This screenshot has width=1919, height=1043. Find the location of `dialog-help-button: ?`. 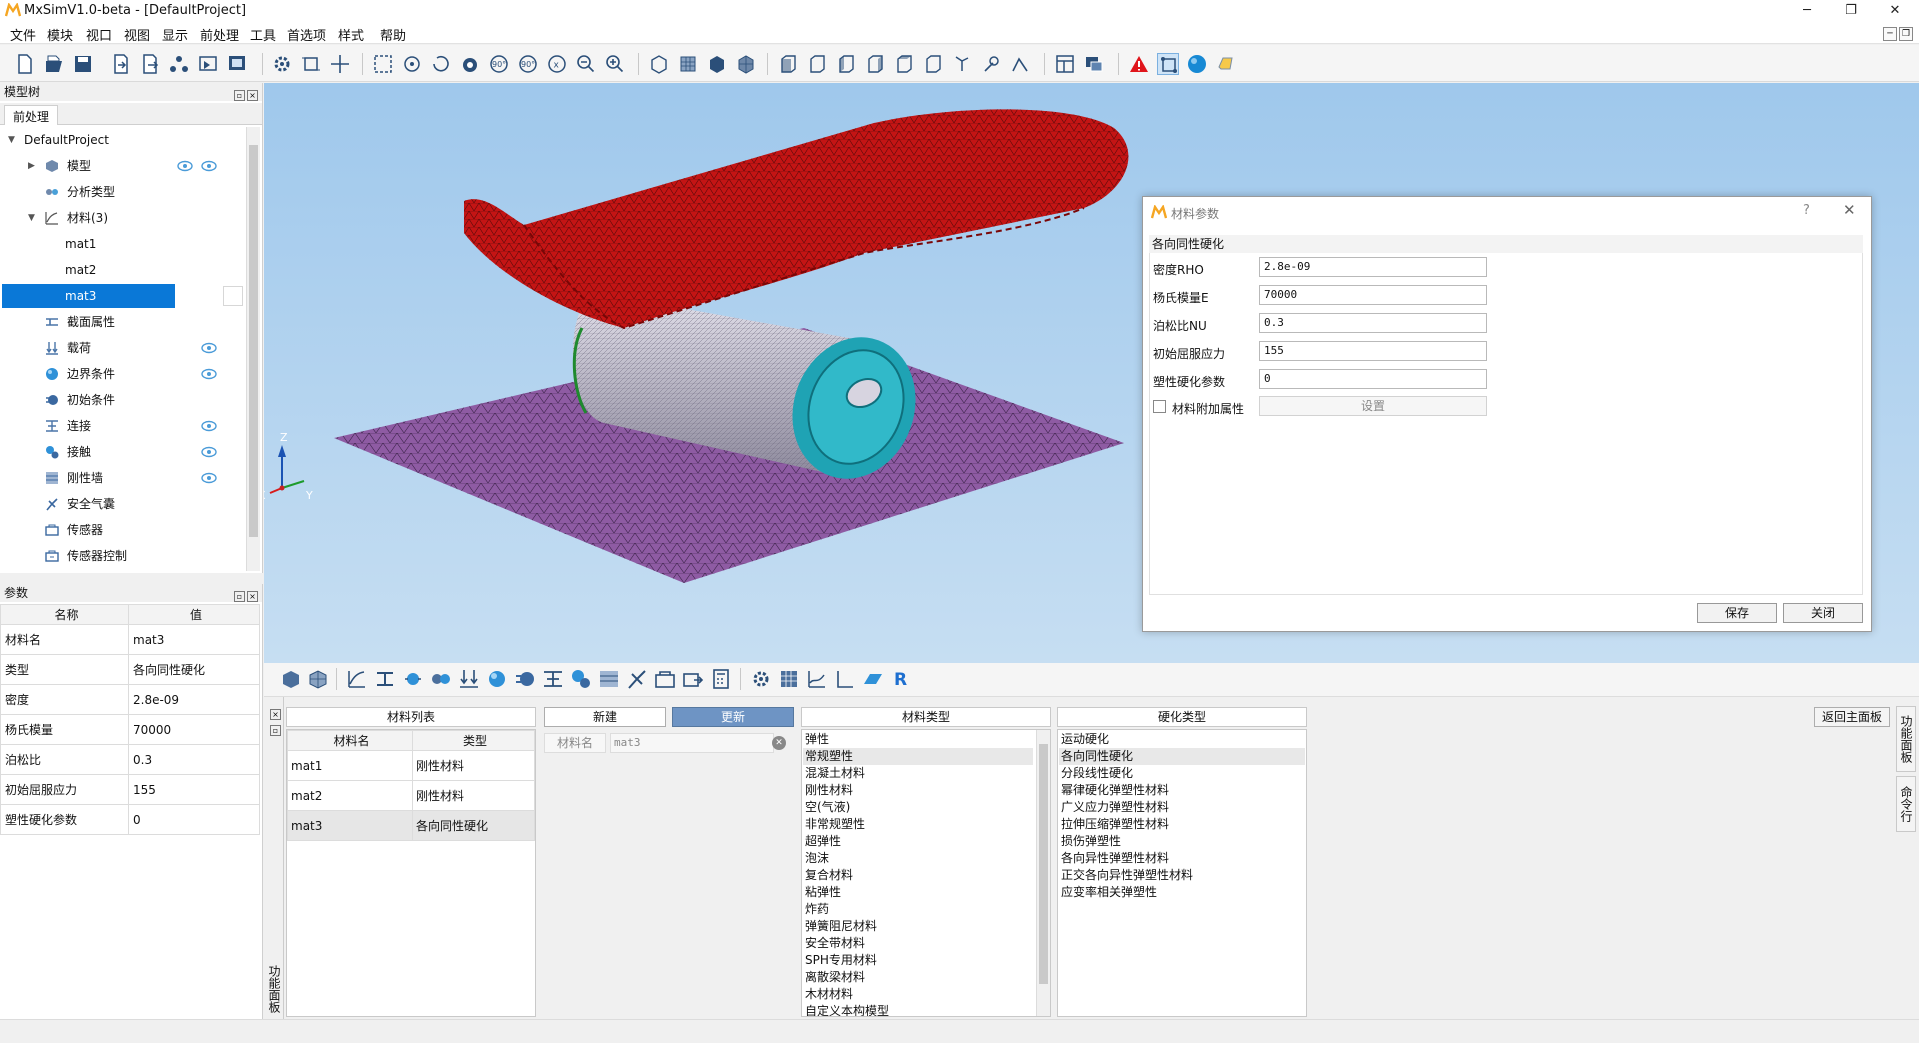

dialog-help-button: ? is located at coordinates (1806, 210).